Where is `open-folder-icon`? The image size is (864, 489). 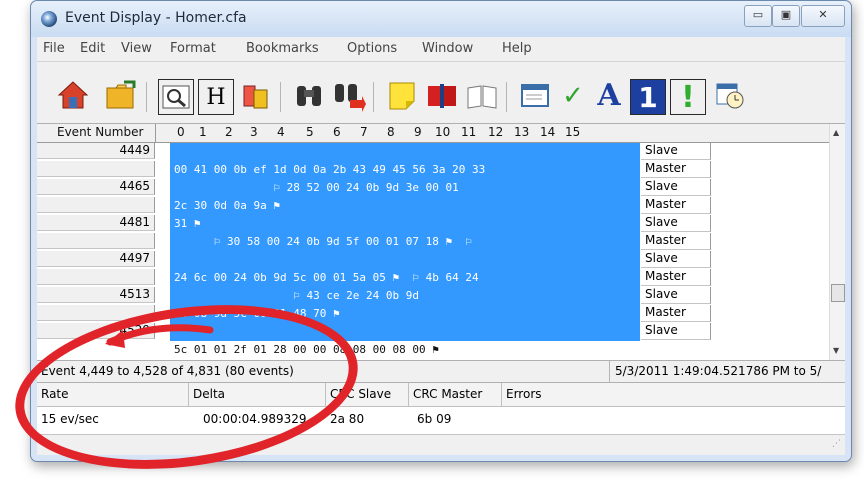
open-folder-icon is located at coordinates (121, 96).